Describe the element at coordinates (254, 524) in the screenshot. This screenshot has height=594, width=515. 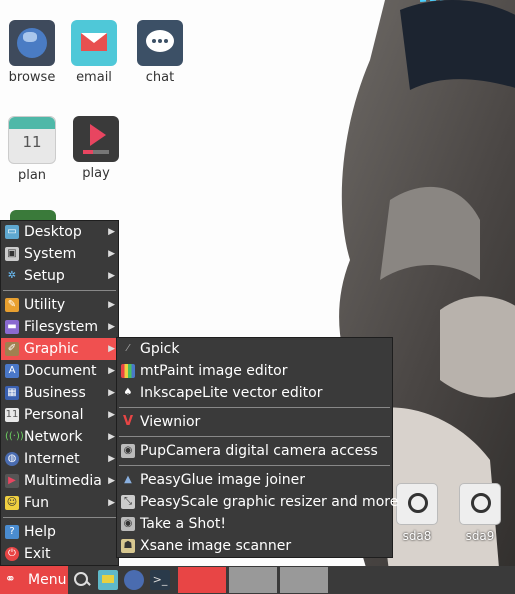
I see `submenu-item-take-a-shot: ◉ Take a Shot!` at that location.